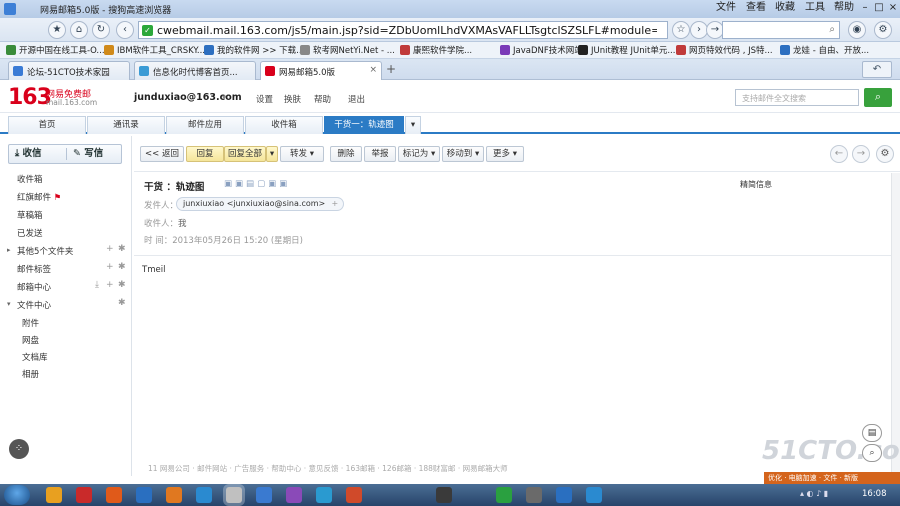  What do you see at coordinates (45, 251) in the screenshot?
I see `folder-others: 其他5个文件夹` at bounding box center [45, 251].